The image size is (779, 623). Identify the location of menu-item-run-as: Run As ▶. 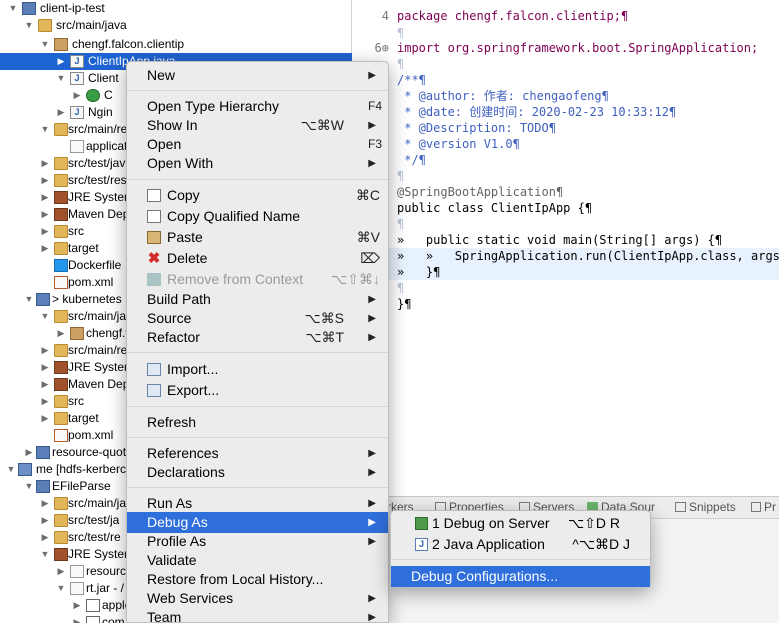
(257, 503).